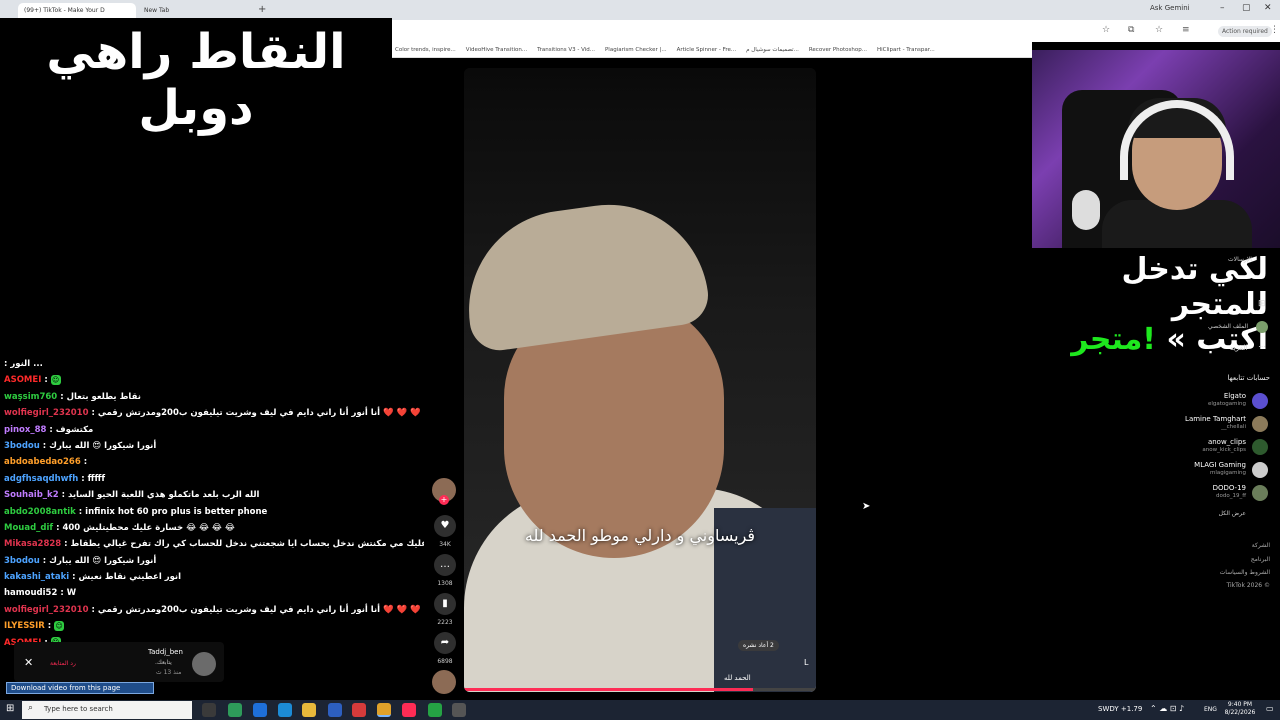 This screenshot has height=720, width=1280. I want to click on minimize-icon: –, so click(1222, 8).